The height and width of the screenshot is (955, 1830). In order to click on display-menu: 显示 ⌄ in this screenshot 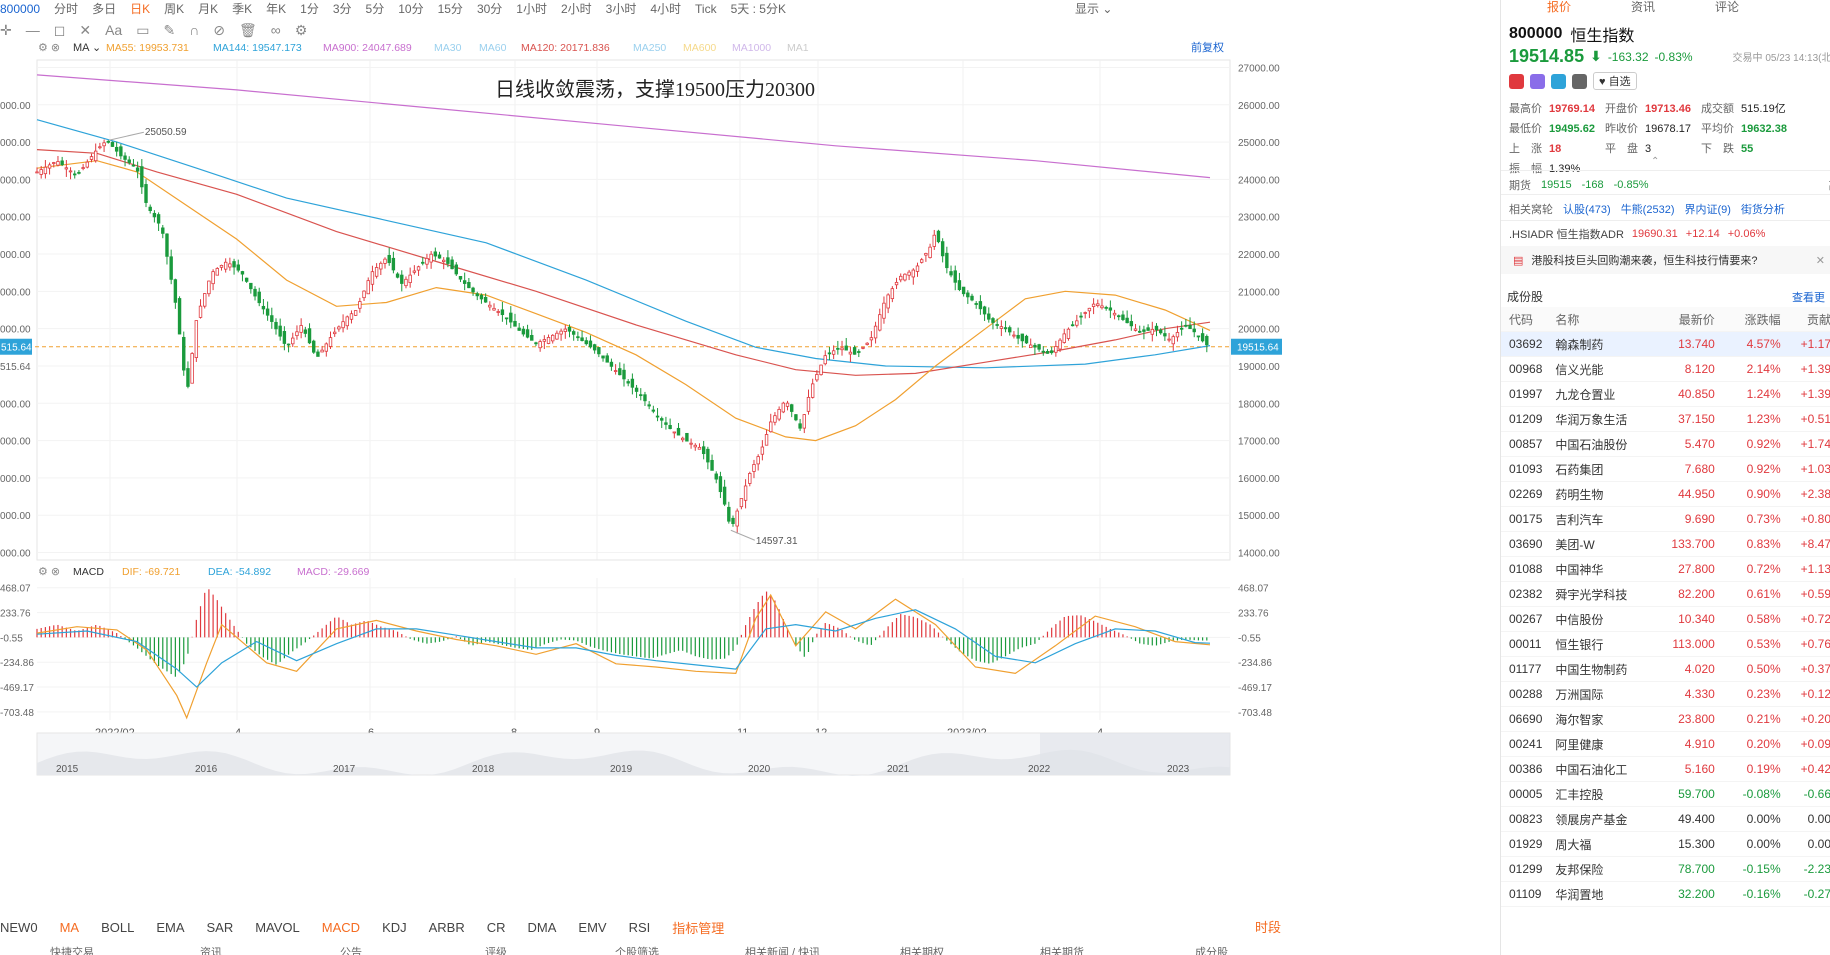, I will do `click(1093, 8)`.